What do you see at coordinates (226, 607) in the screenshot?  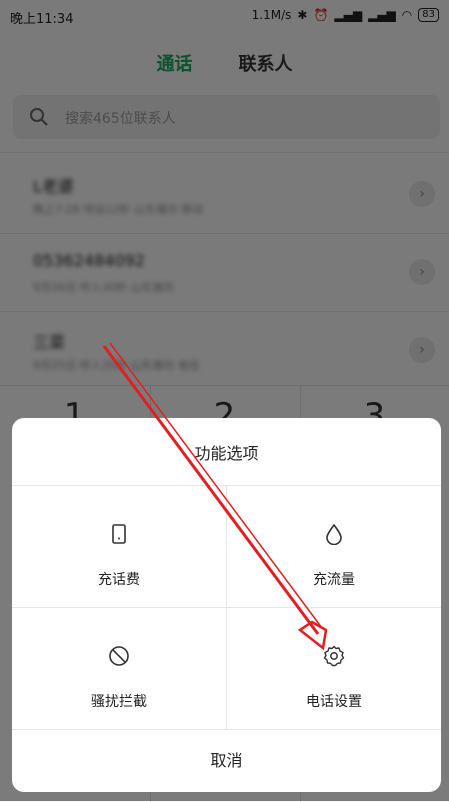 I see `divider` at bounding box center [226, 607].